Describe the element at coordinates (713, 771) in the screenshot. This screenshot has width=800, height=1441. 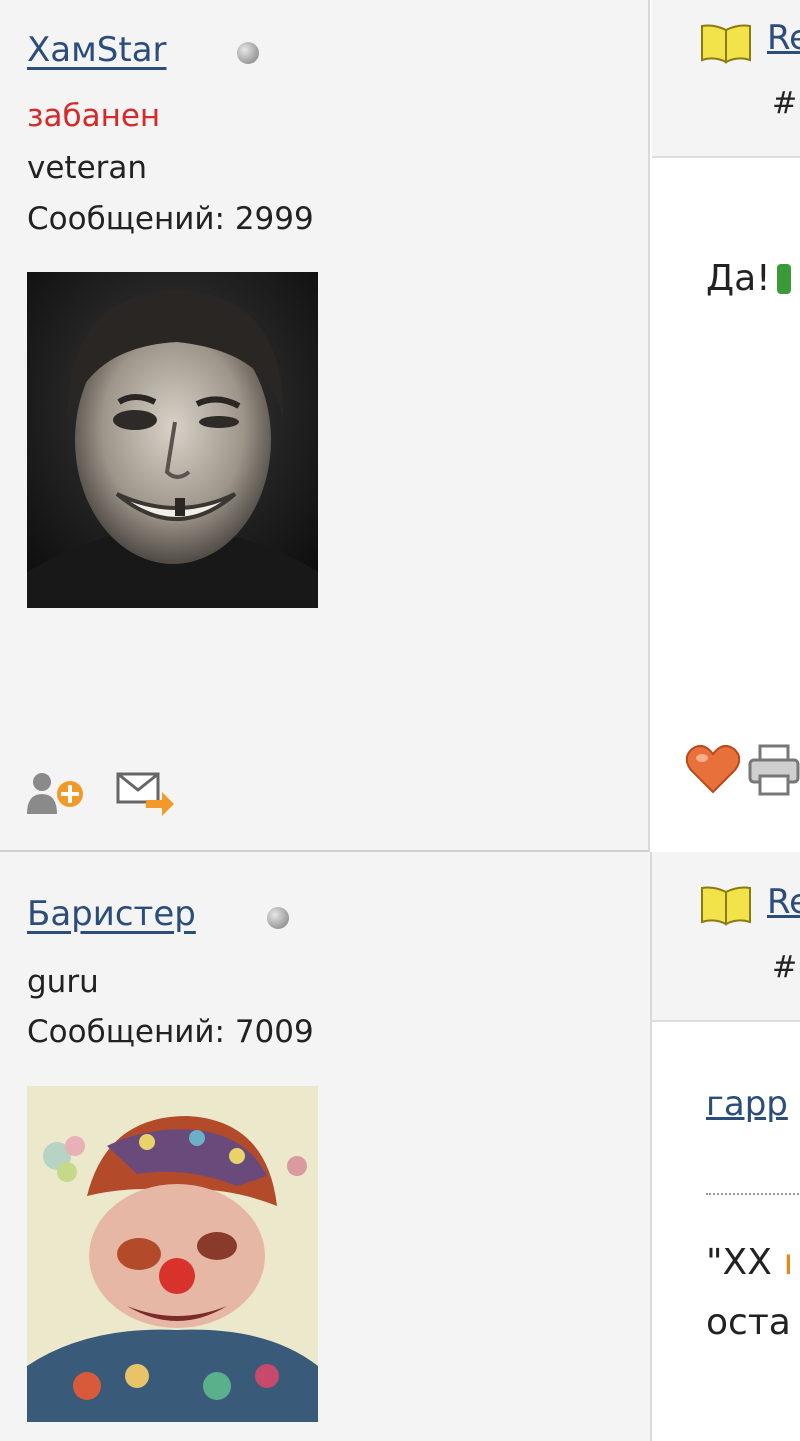
I see `heart-icon` at that location.